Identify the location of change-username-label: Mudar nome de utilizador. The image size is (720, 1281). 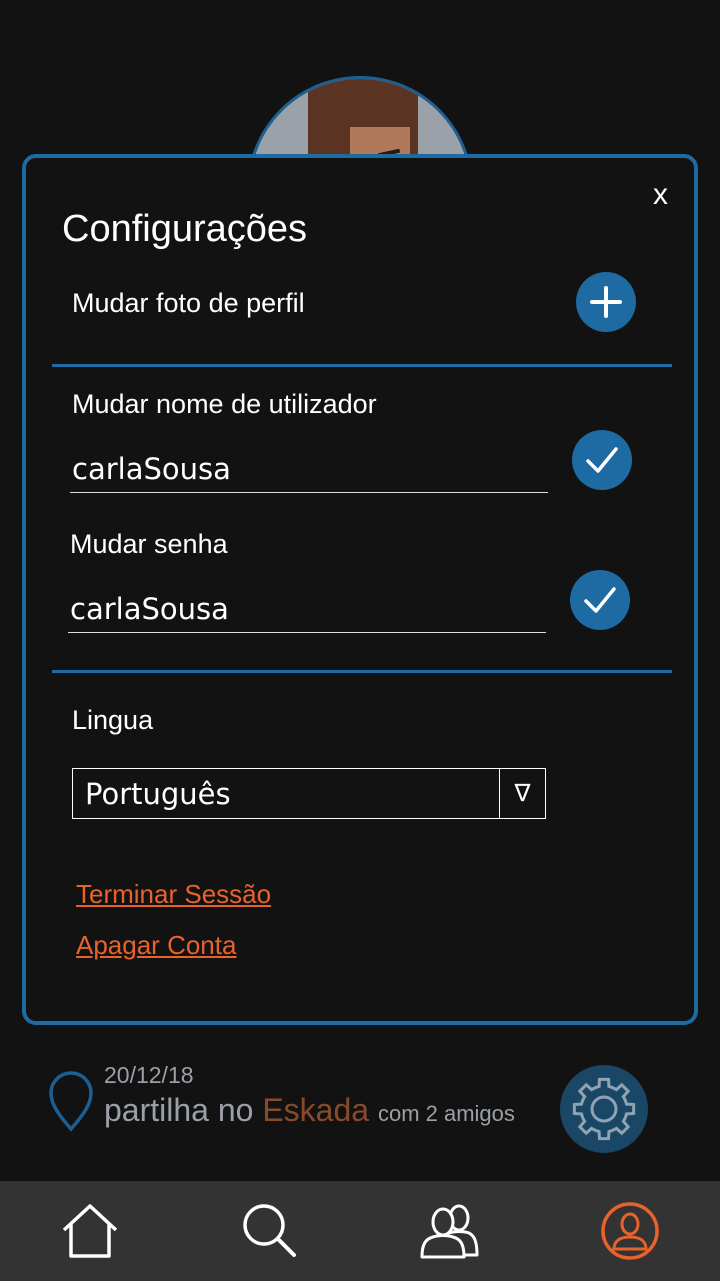
(224, 404).